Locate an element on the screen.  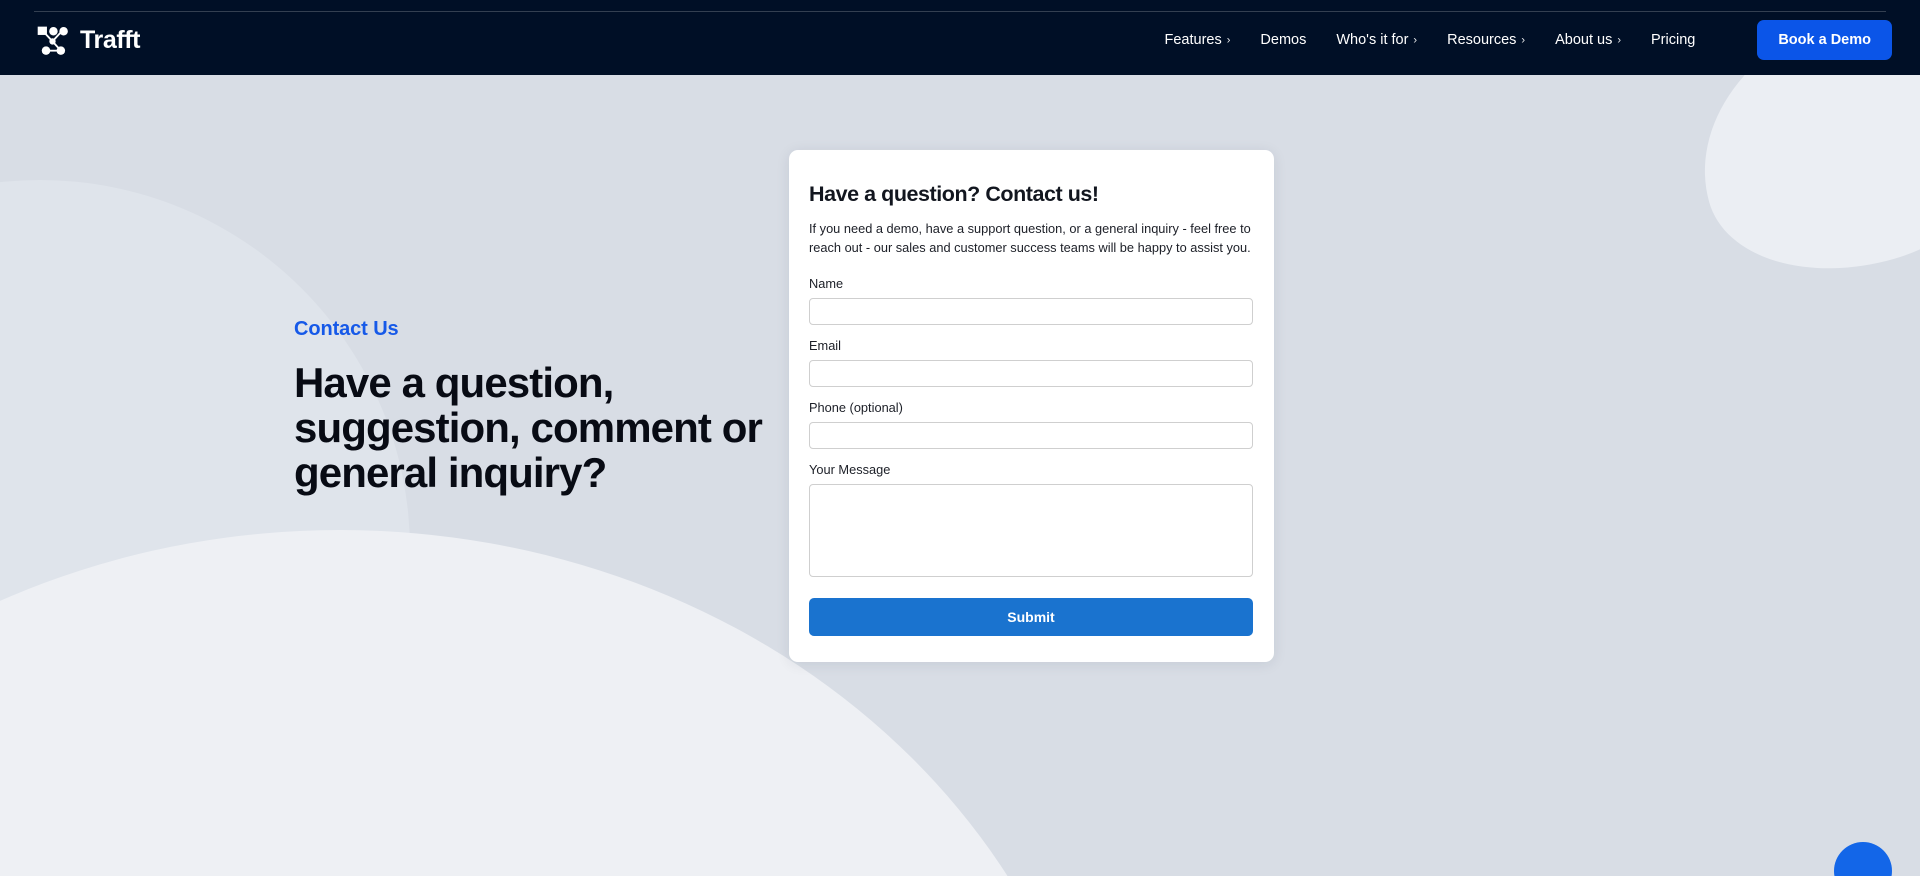
field-phone: Phone (optional) is located at coordinates (1031, 424).